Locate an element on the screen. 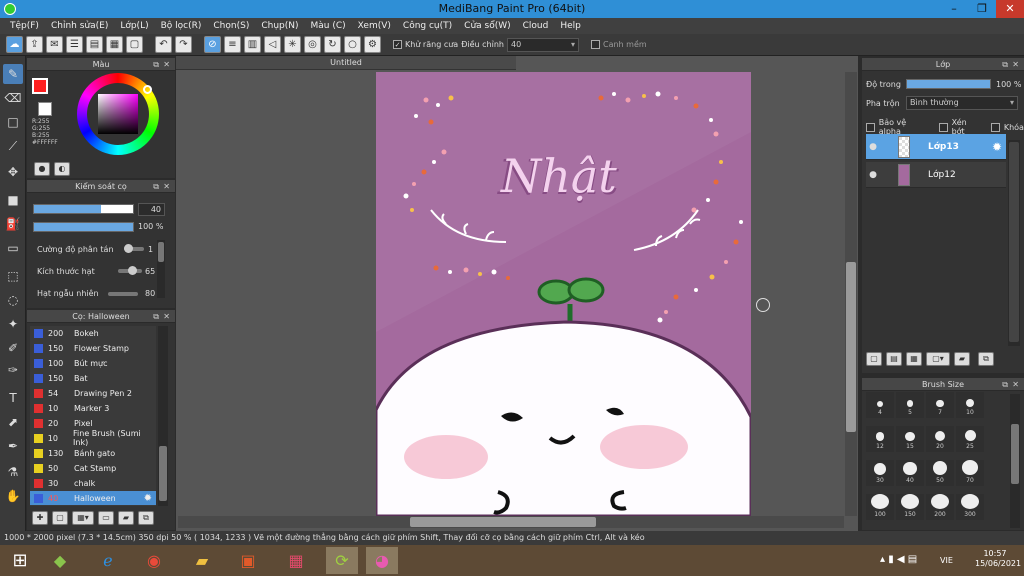  parallel-snap-icon: ≡ is located at coordinates (232, 44).